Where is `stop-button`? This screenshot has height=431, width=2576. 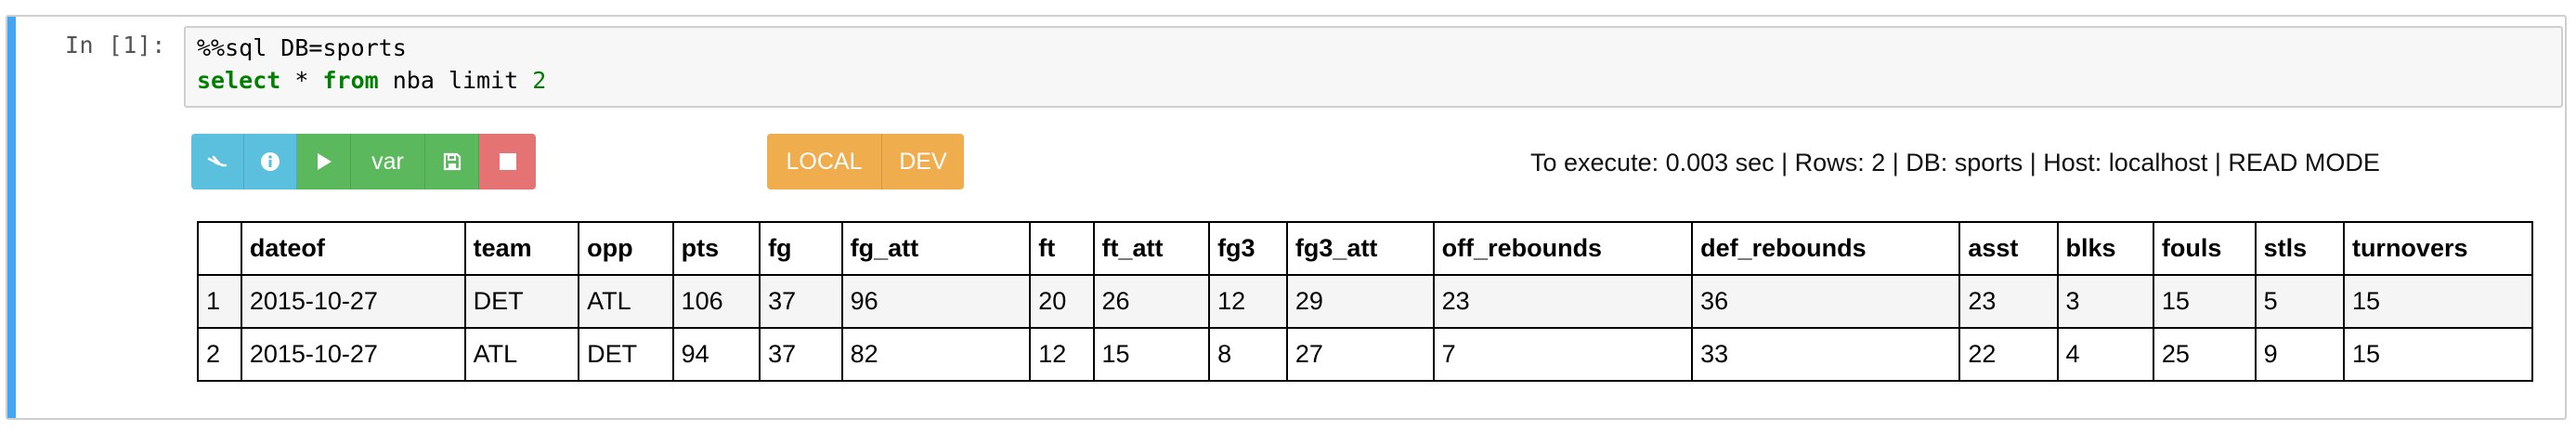
stop-button is located at coordinates (508, 161).